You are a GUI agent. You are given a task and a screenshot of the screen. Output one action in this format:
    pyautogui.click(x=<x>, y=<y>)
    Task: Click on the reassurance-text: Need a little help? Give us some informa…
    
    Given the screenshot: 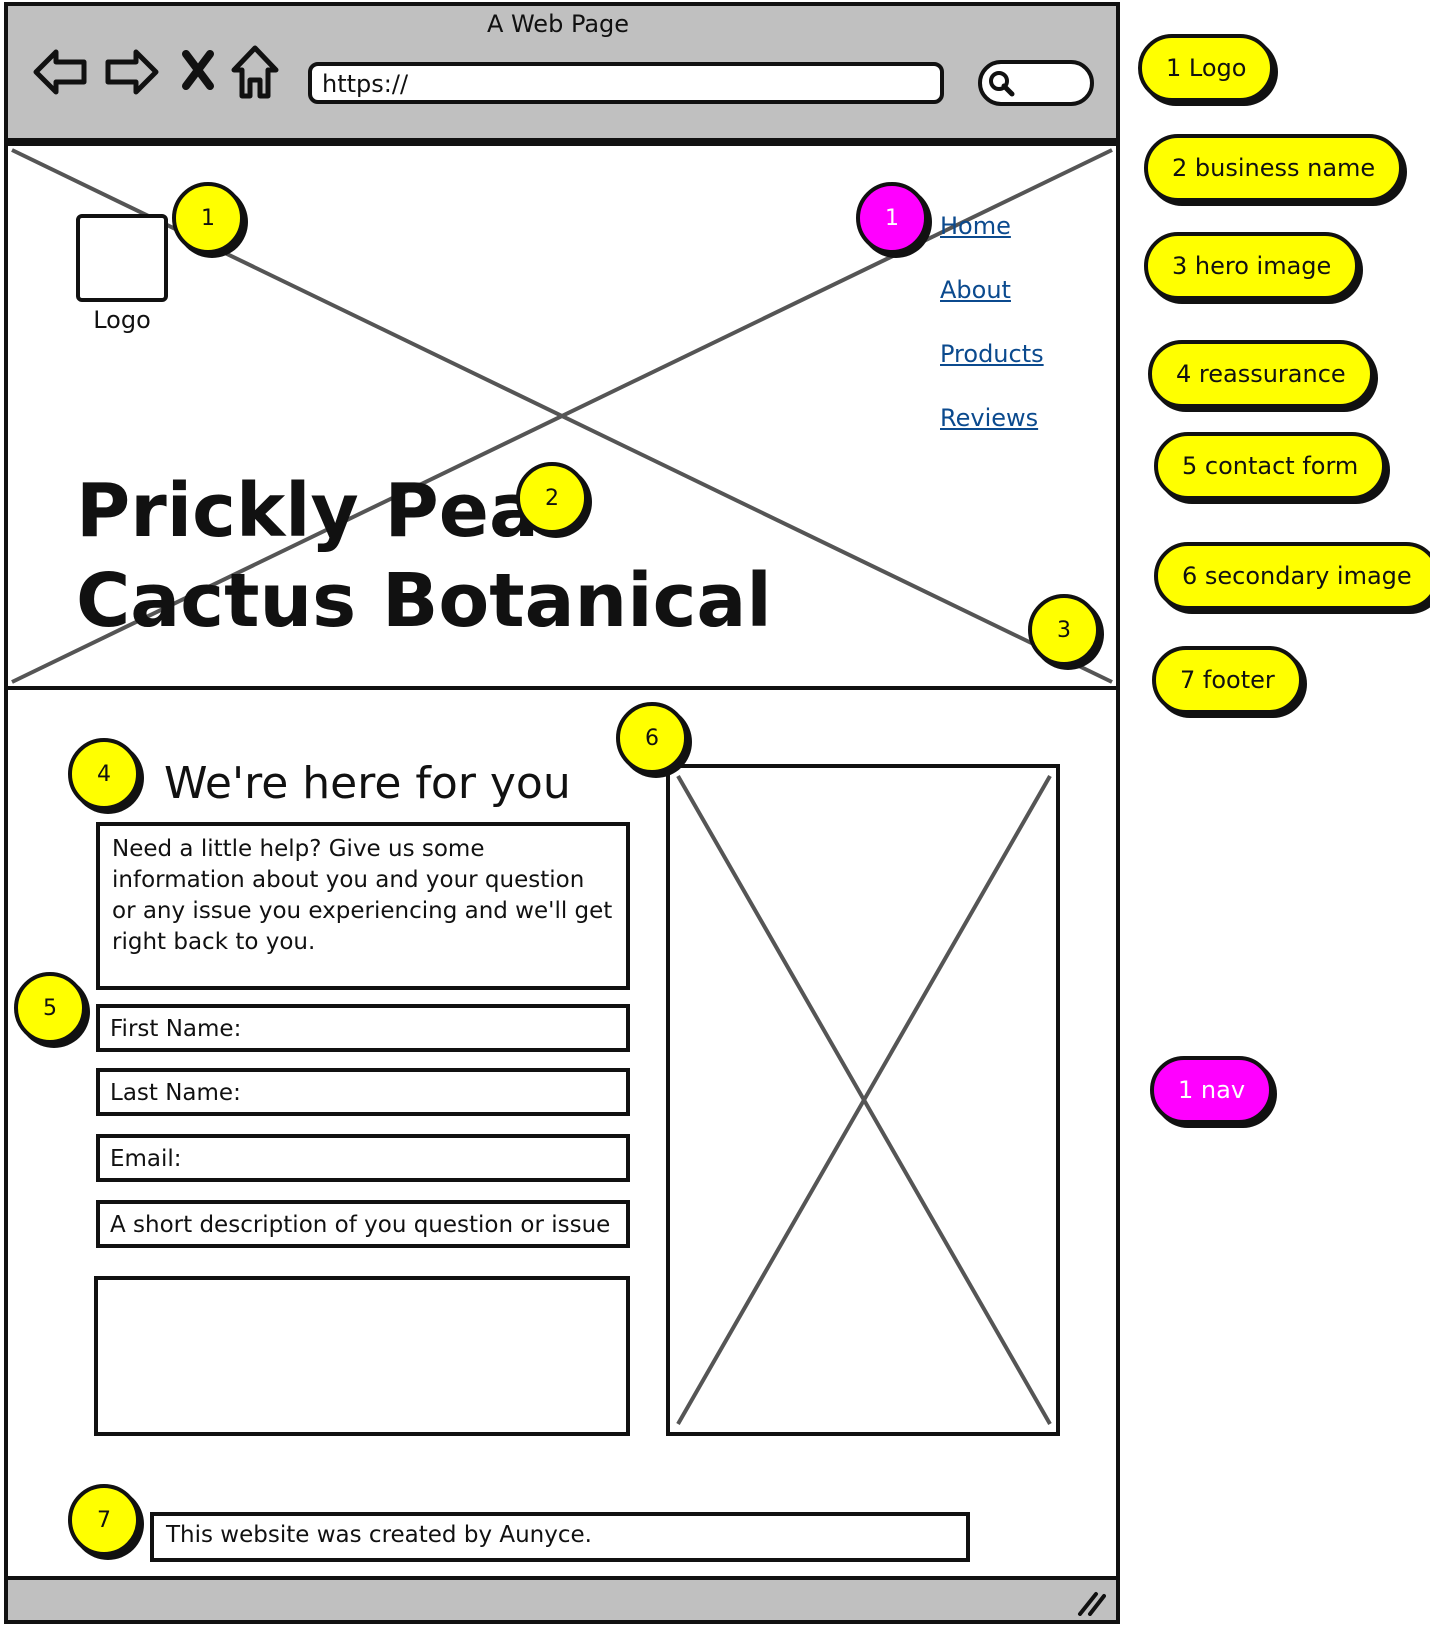 What is the action you would take?
    pyautogui.click(x=363, y=906)
    